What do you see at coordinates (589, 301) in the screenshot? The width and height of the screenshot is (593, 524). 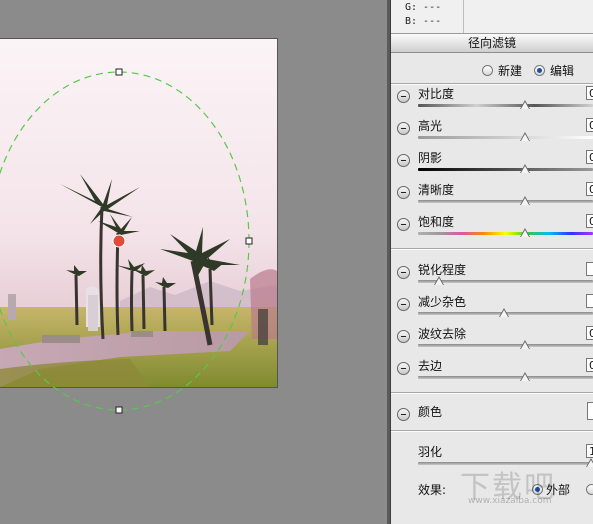 I see `noise-value` at bounding box center [589, 301].